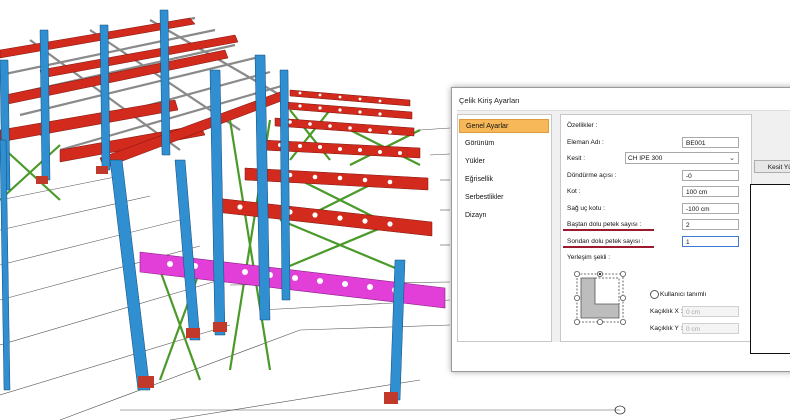  Describe the element at coordinates (489, 100) in the screenshot. I see `dialog-title: Çelik Kiriş Ayarları` at that location.